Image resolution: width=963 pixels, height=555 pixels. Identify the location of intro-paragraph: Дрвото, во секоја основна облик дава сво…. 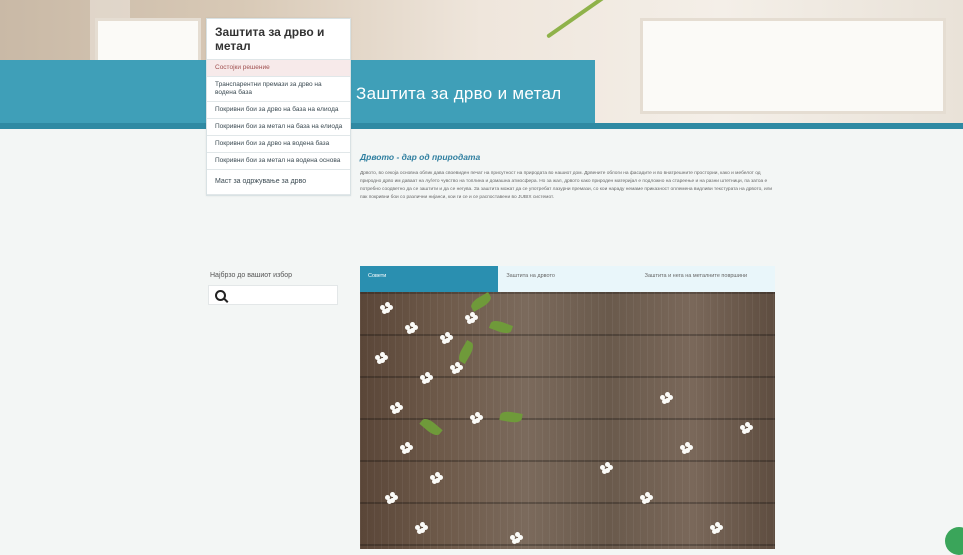
(566, 185).